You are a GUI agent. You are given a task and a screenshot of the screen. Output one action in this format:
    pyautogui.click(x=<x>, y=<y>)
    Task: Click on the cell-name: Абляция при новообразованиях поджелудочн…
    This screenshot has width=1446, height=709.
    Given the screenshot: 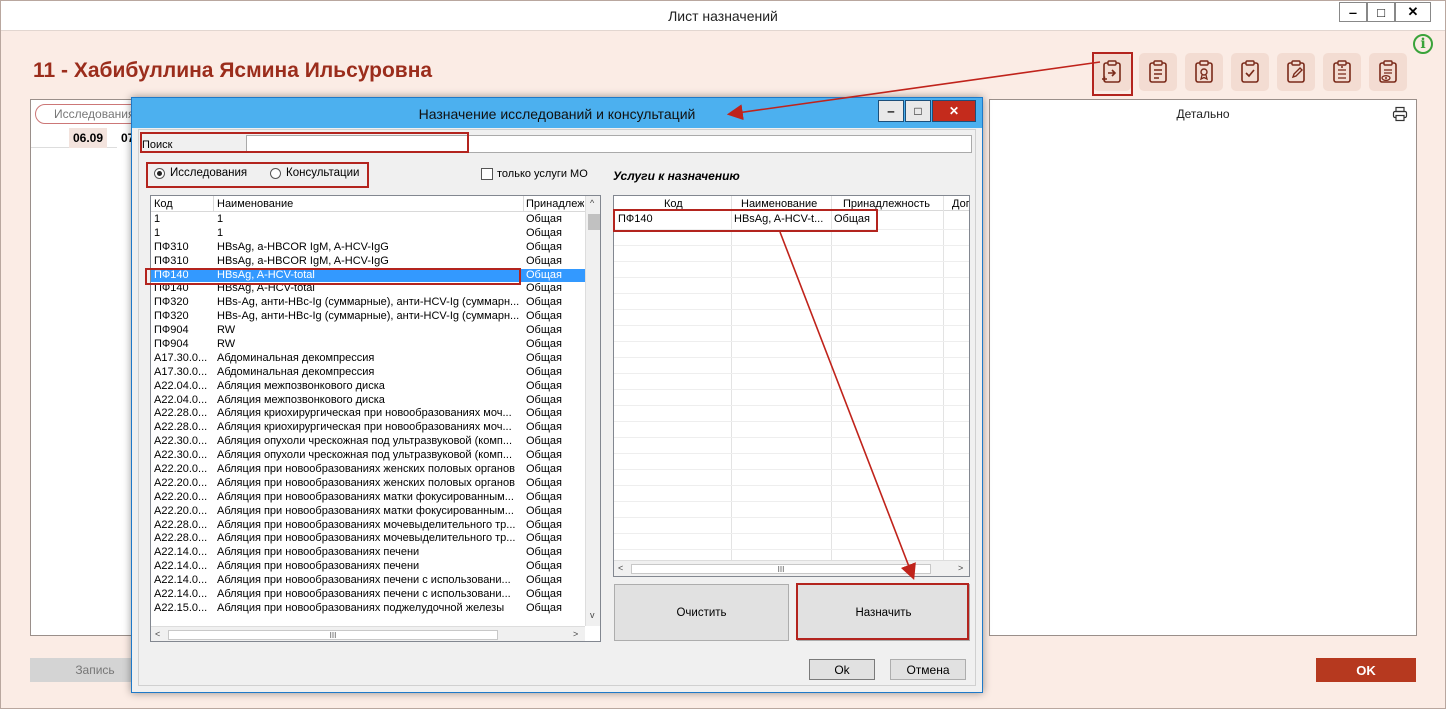 What is the action you would take?
    pyautogui.click(x=361, y=607)
    